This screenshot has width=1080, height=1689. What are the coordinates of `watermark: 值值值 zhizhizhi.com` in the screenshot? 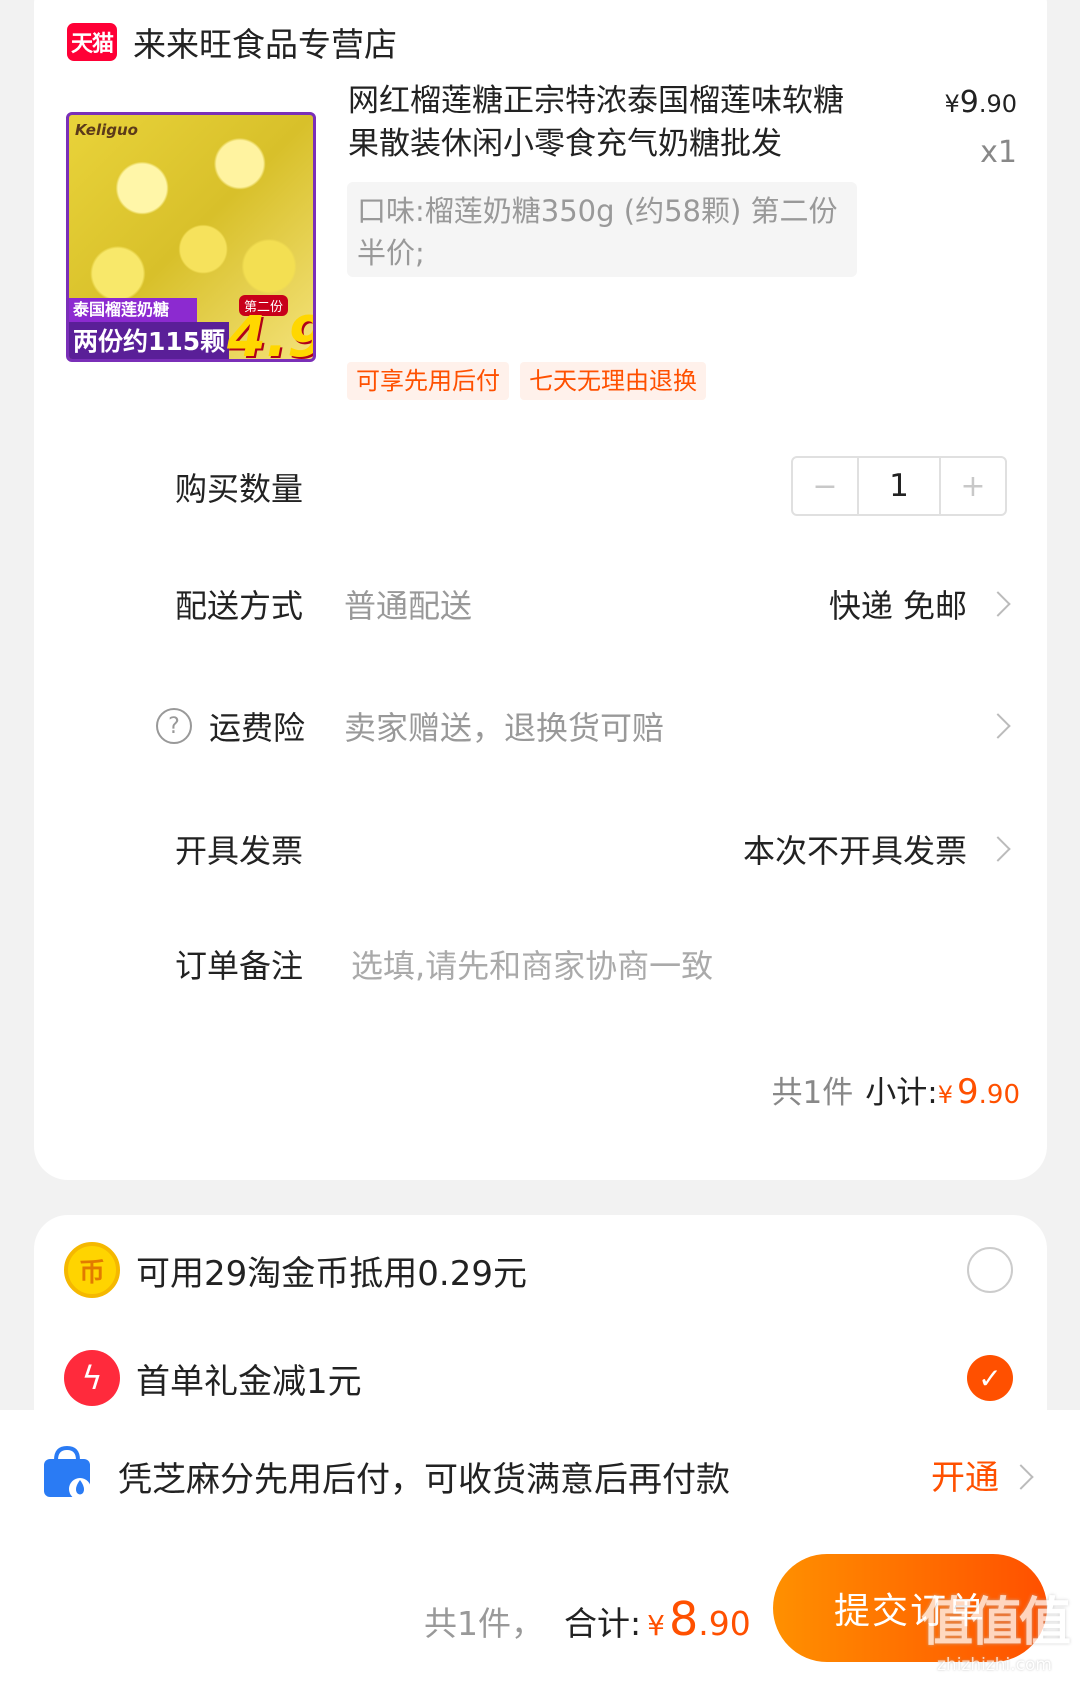 It's located at (995, 1627).